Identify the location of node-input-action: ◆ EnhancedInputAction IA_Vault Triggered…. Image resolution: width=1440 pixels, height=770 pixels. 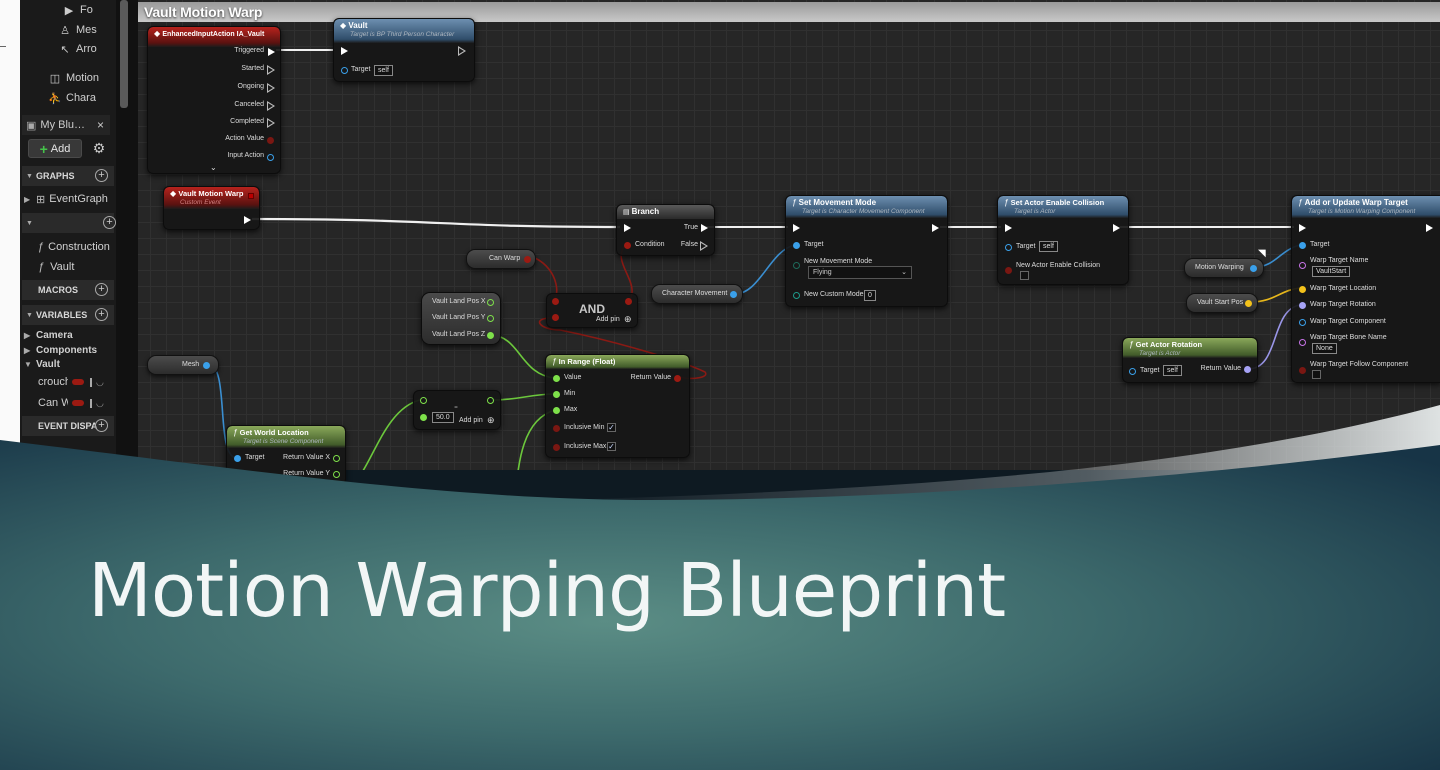
(214, 100).